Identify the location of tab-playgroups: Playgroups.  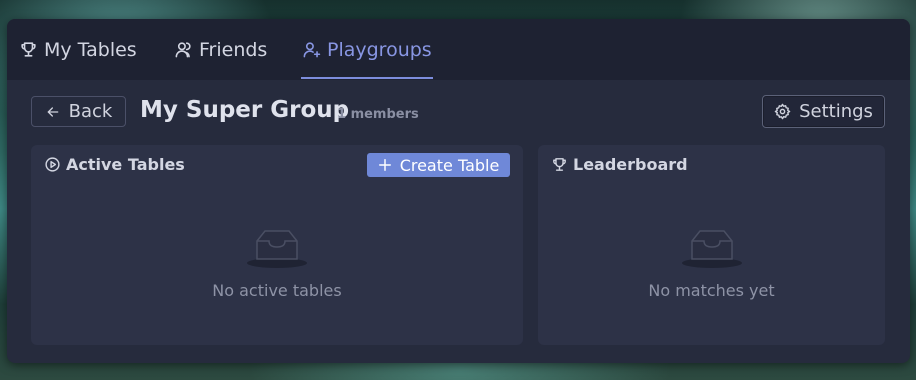
(367, 49).